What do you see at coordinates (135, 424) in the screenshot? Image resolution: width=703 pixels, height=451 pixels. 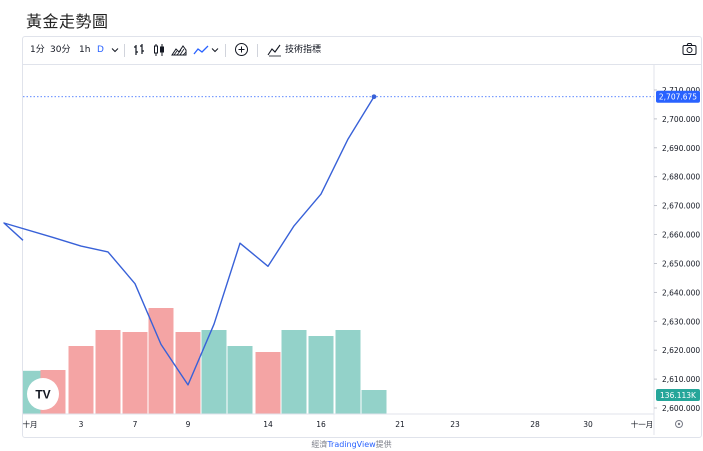 I see `x-tick-label: 7` at bounding box center [135, 424].